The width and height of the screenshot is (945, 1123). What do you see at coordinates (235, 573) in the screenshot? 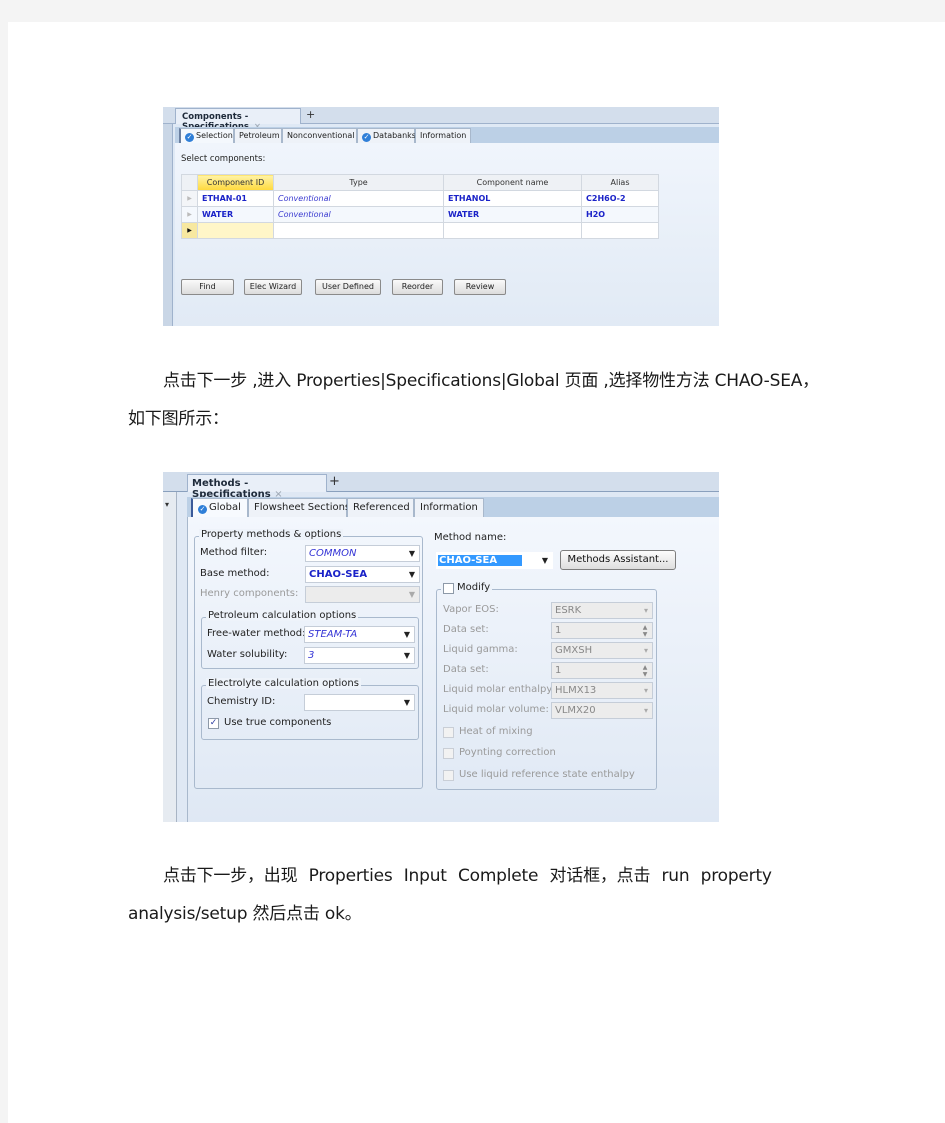
I see `base-method-label: Base method:` at bounding box center [235, 573].